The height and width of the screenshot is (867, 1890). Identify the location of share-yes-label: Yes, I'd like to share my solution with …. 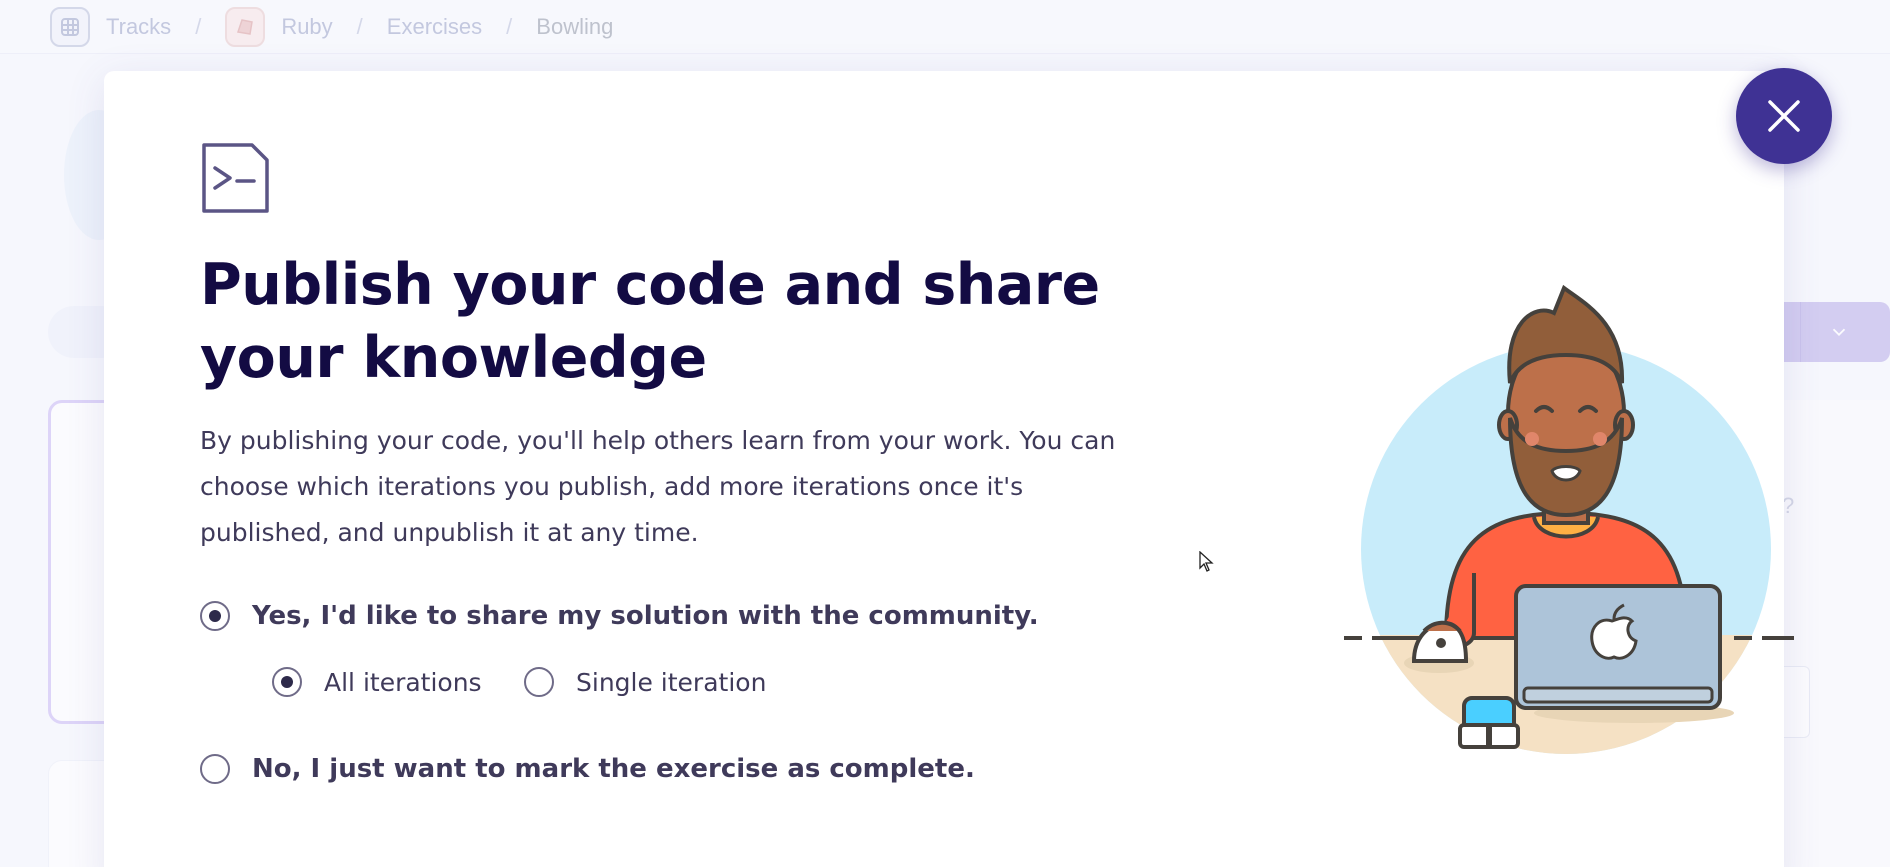
(645, 616).